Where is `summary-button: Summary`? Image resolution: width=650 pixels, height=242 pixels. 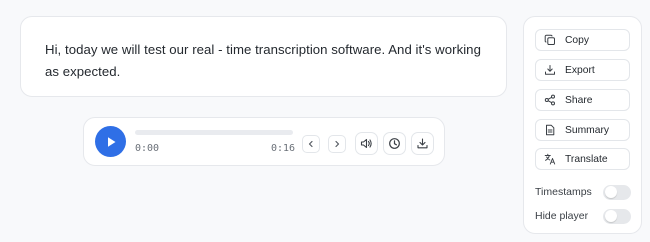 summary-button: Summary is located at coordinates (582, 130).